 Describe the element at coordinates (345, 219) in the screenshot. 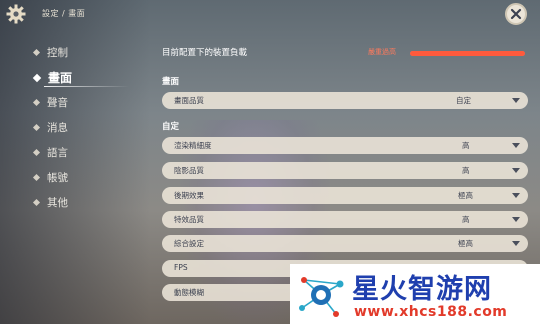

I see `effects-quality-select: 特效品質 高` at that location.